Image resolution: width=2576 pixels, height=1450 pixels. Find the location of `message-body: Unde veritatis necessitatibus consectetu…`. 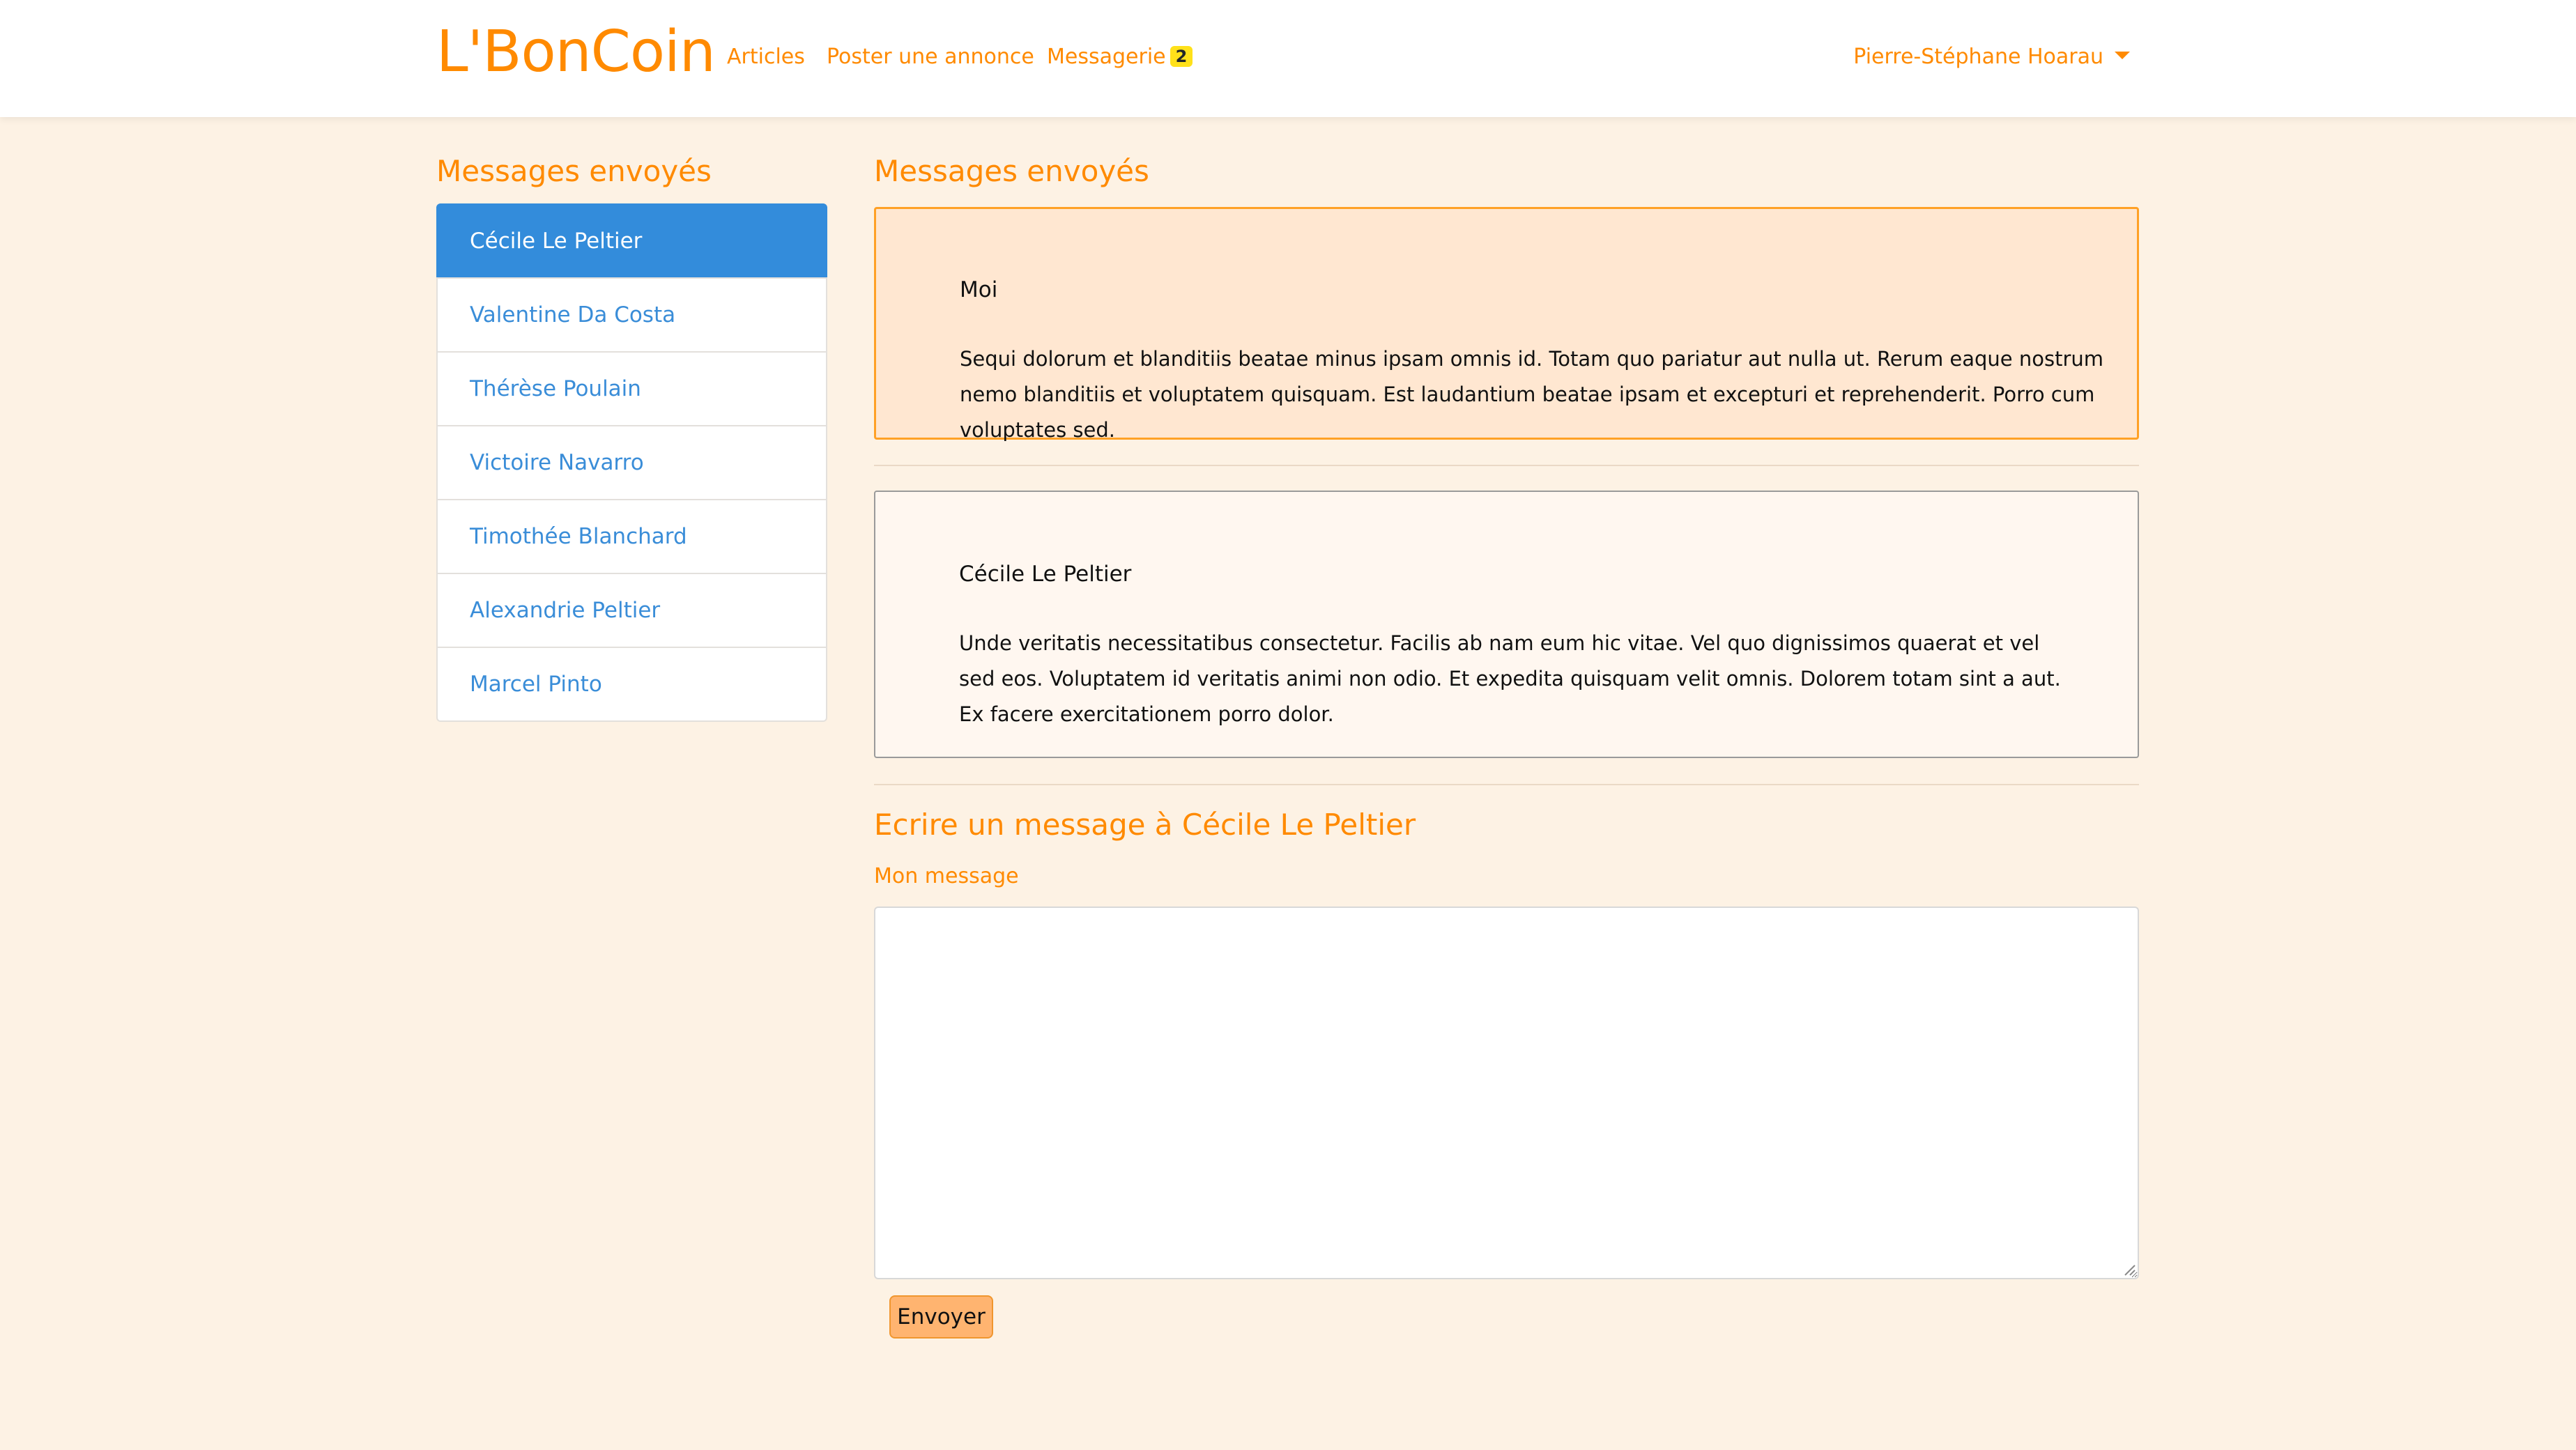

message-body: Unde veritatis necessitatibus consectetu… is located at coordinates (1510, 678).